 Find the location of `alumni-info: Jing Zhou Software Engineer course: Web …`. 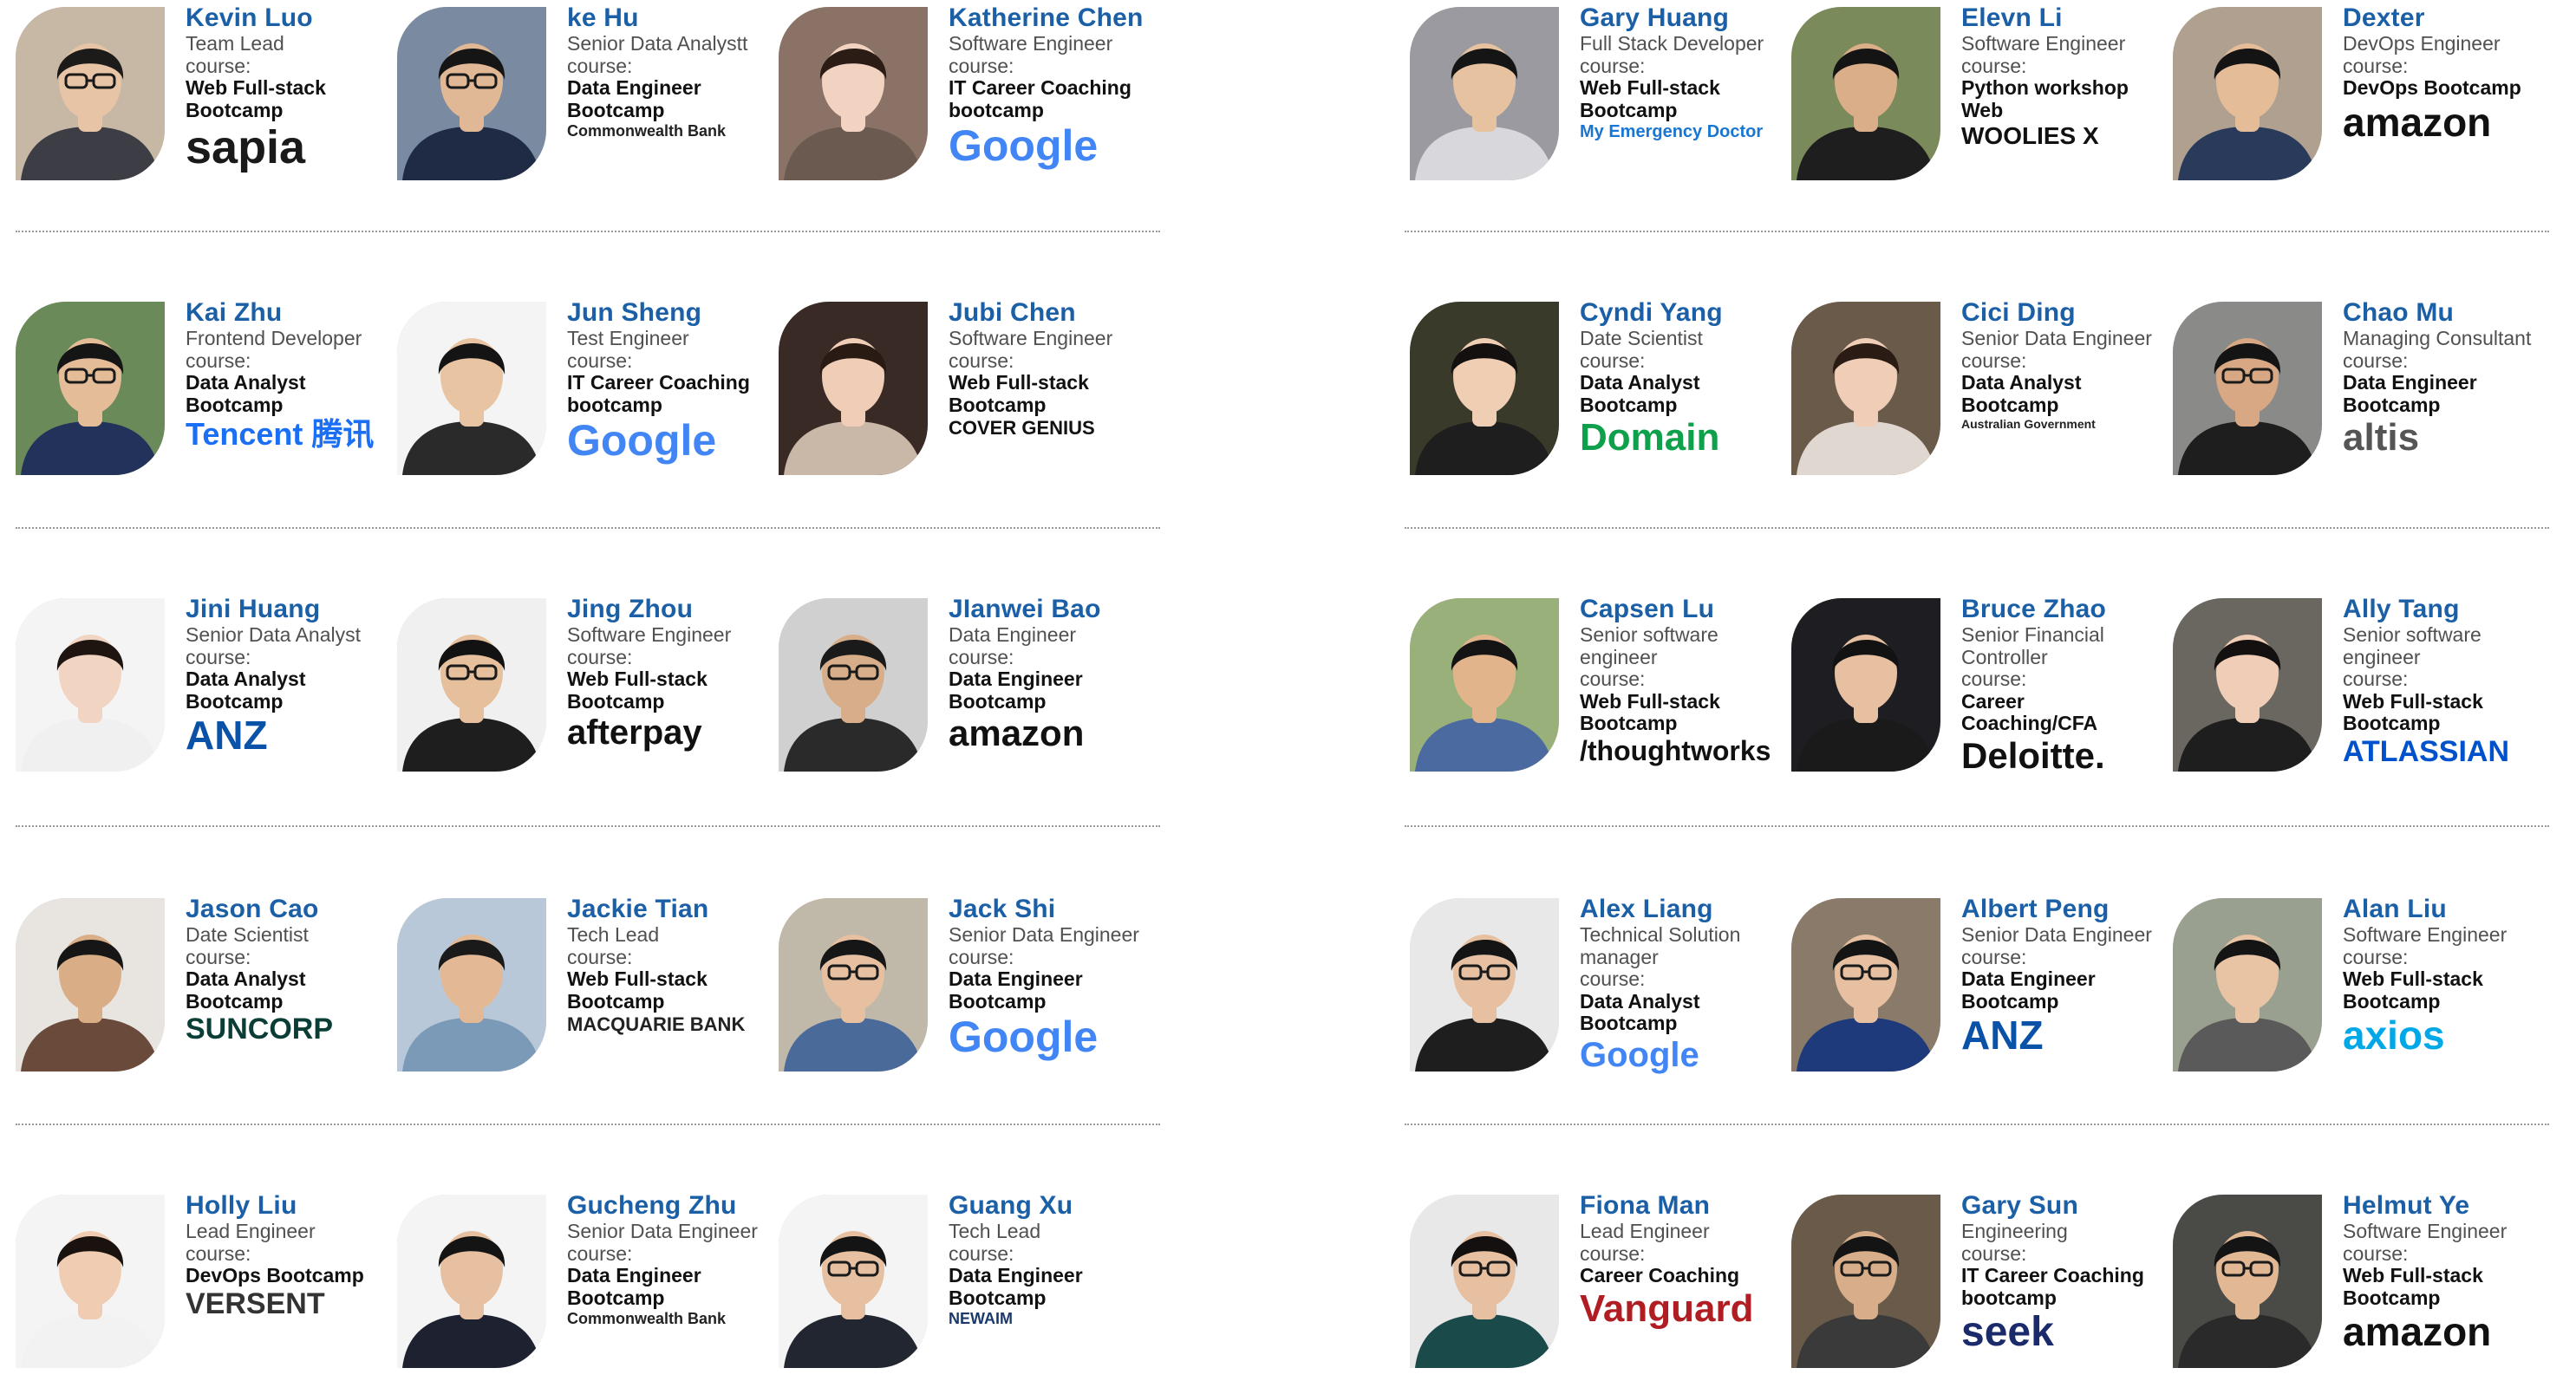

alumni-info: Jing Zhou Software Engineer course: Web … is located at coordinates (667, 673).